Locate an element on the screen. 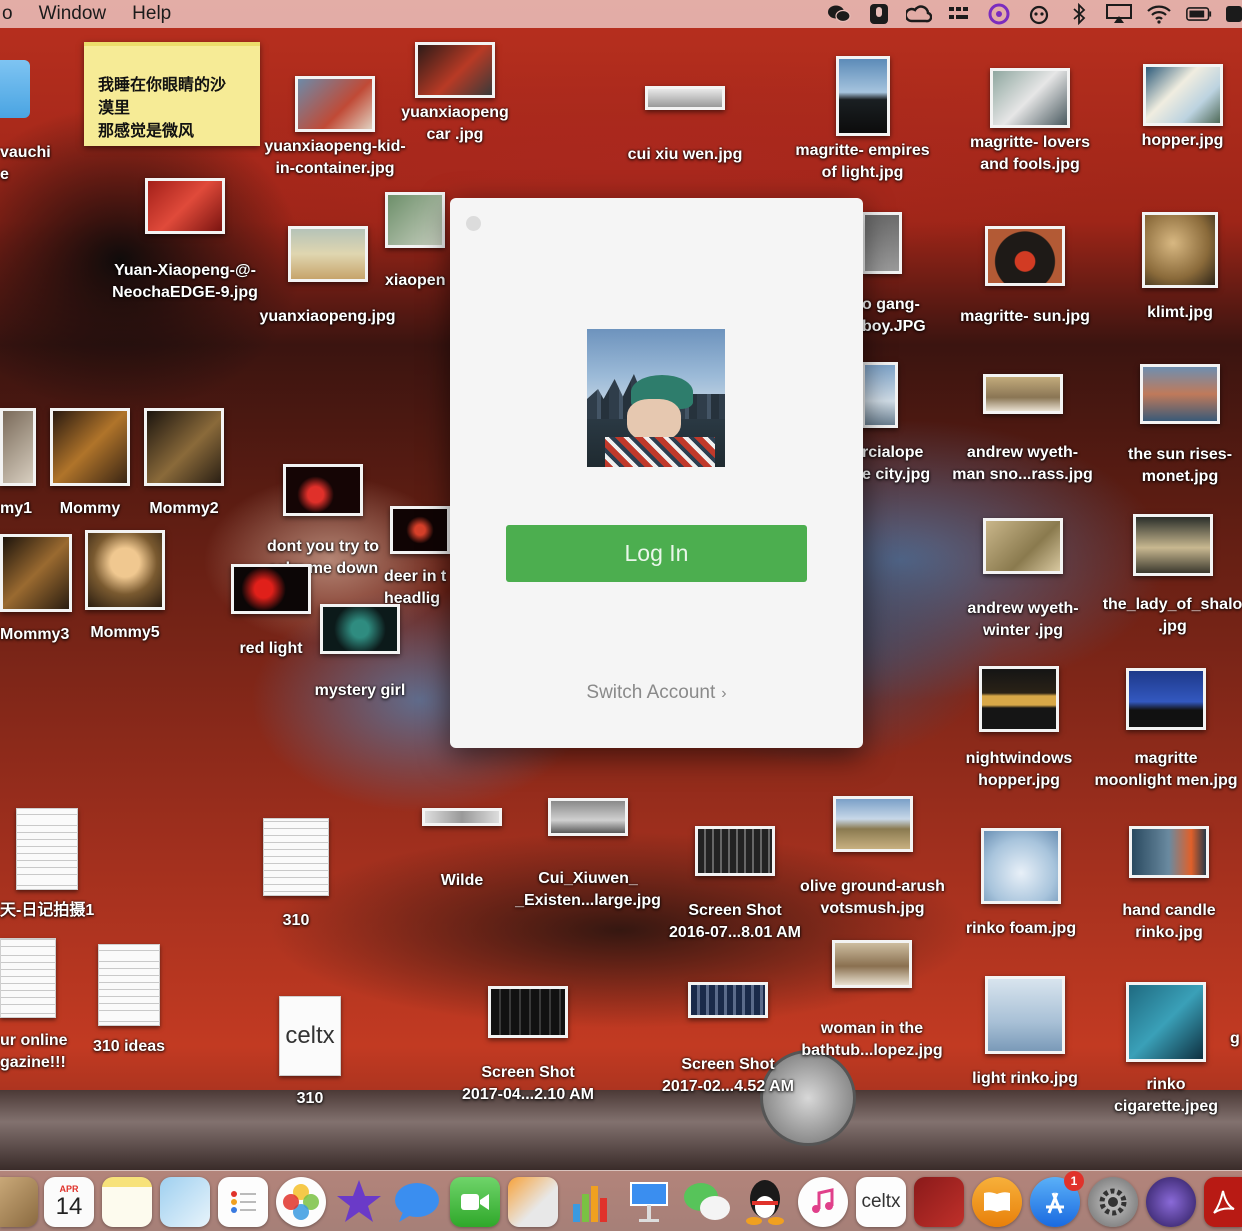 Image resolution: width=1242 pixels, height=1231 pixels. desktop-image-file: olive ground-arush votsmush.jpg is located at coordinates (872, 858).